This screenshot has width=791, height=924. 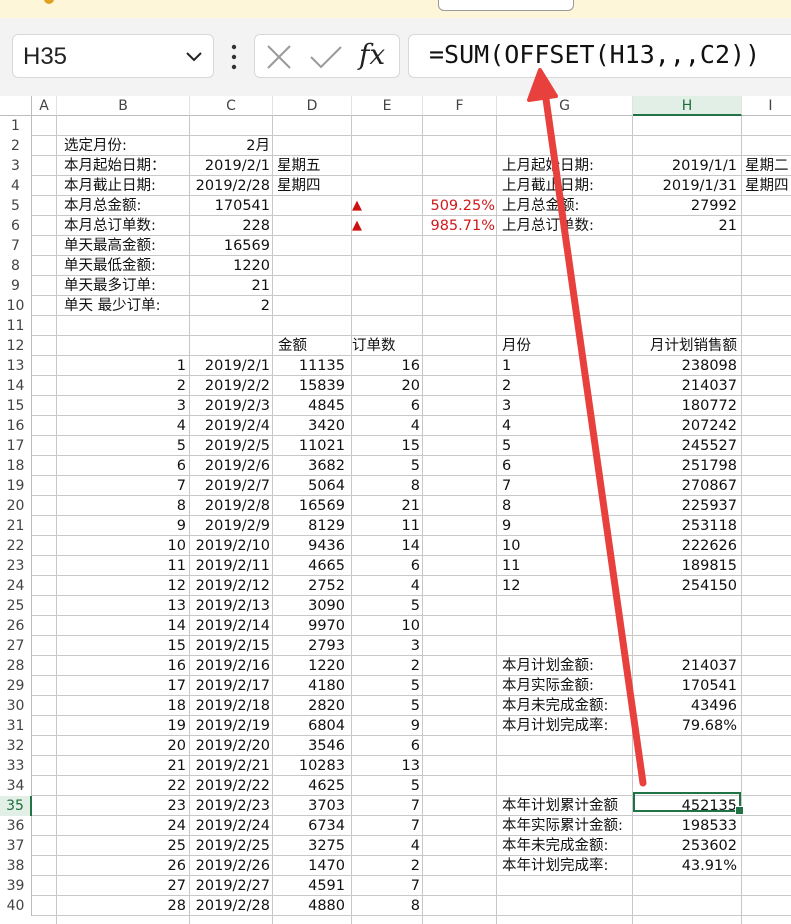 I want to click on column-header-a: A, so click(x=44, y=106).